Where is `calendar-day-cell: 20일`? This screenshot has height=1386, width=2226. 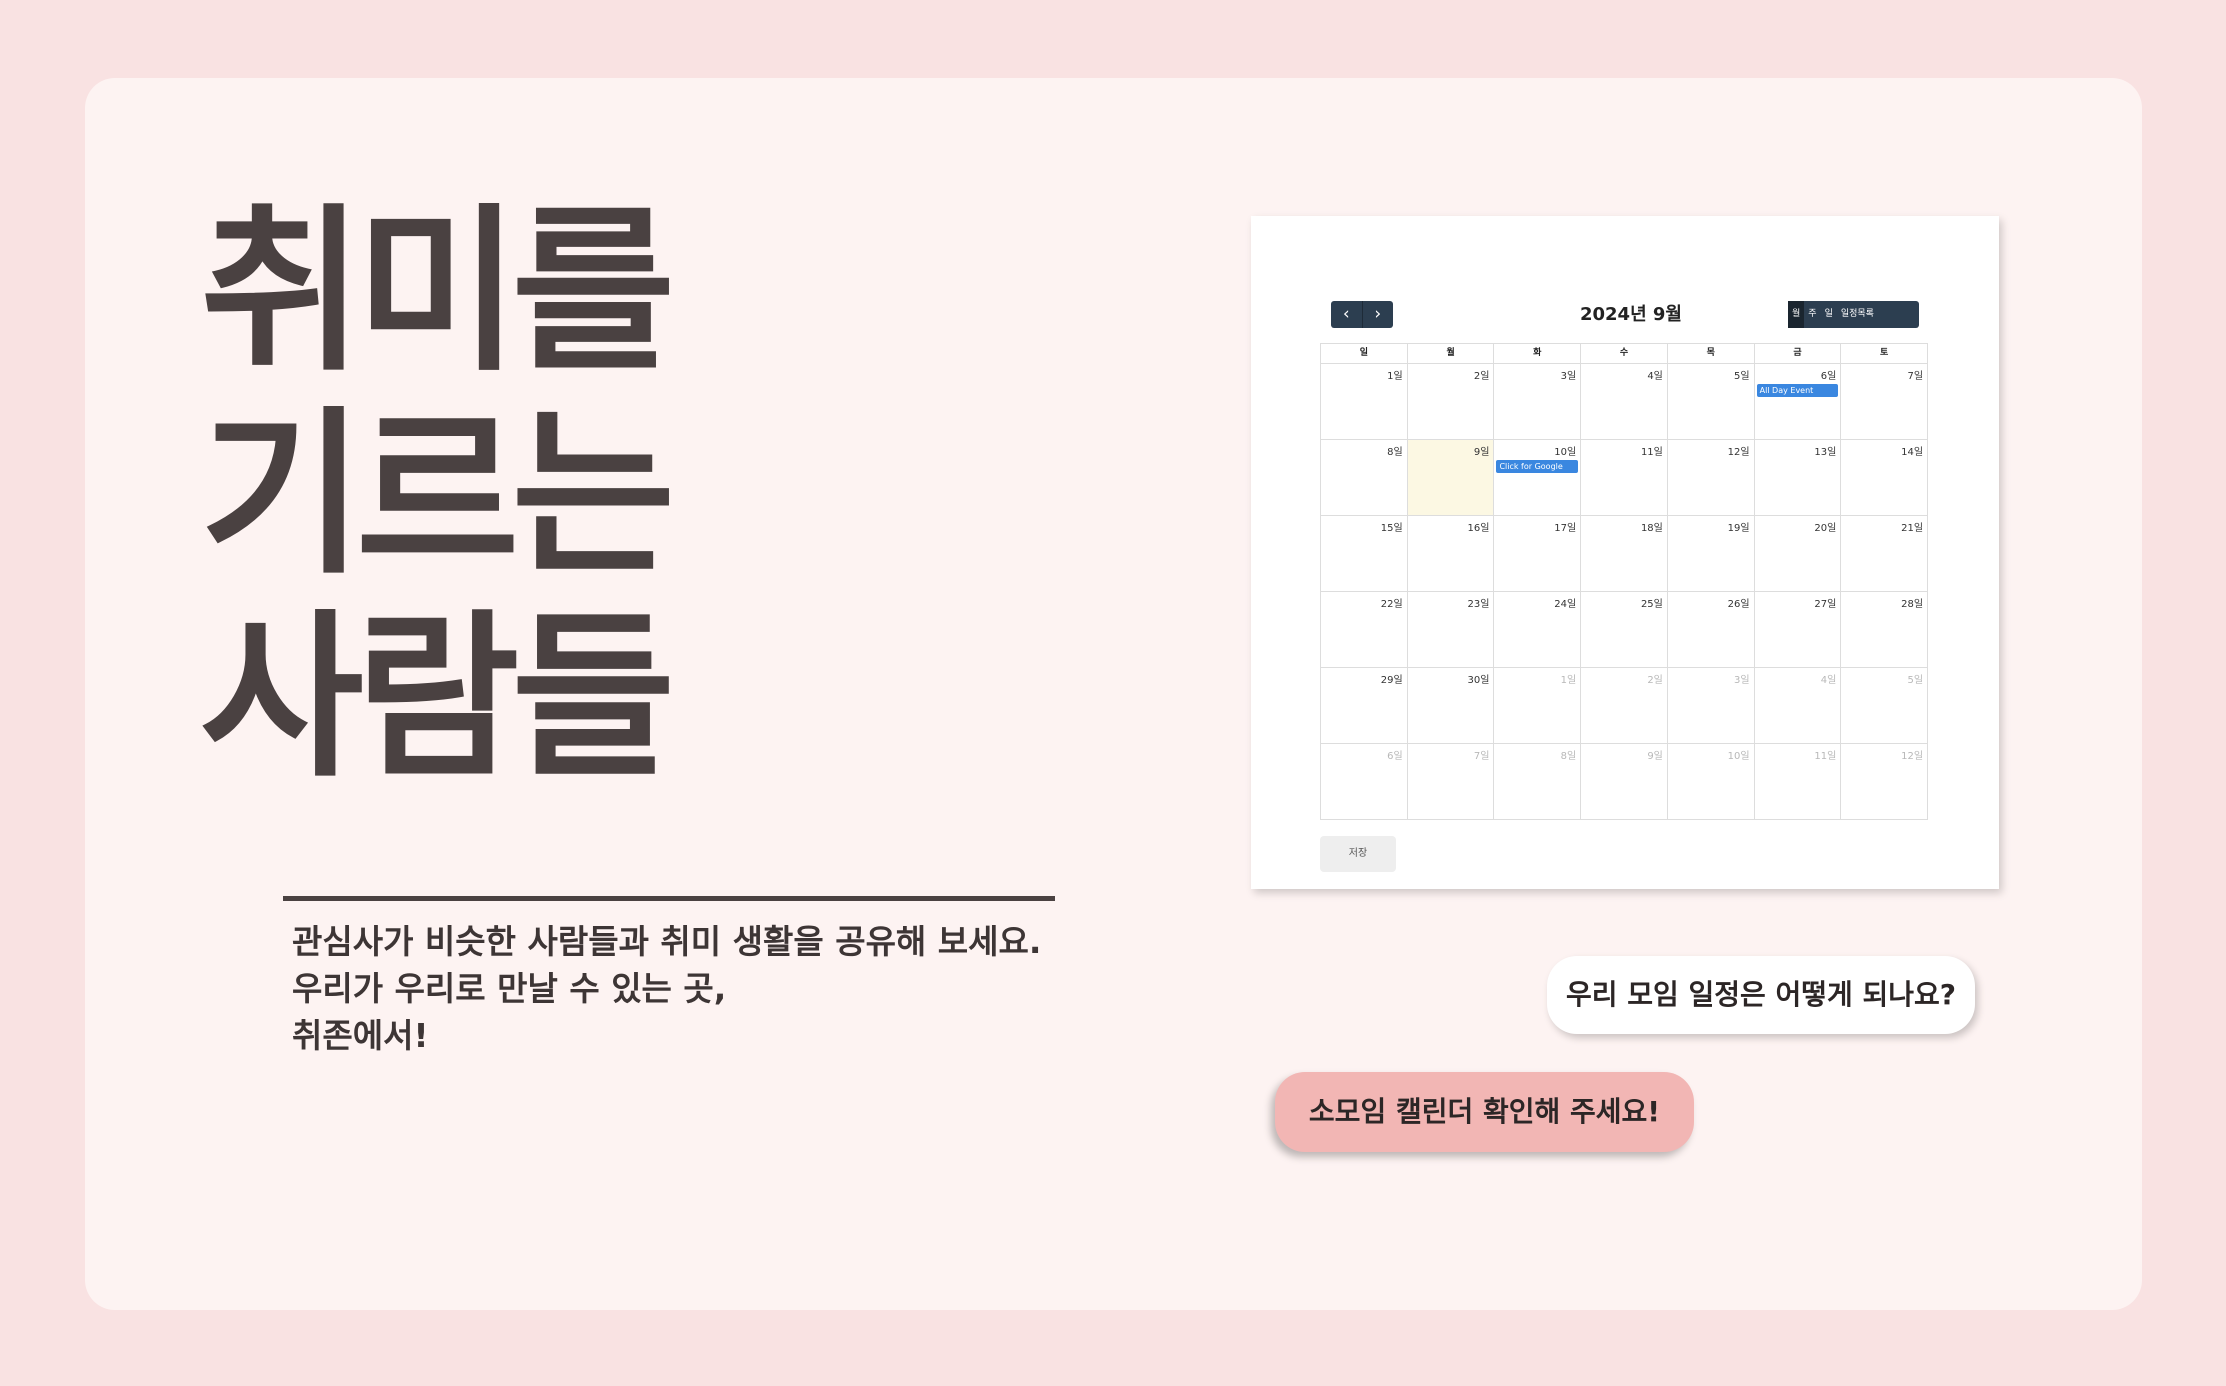
calendar-day-cell: 20일 is located at coordinates (1797, 553).